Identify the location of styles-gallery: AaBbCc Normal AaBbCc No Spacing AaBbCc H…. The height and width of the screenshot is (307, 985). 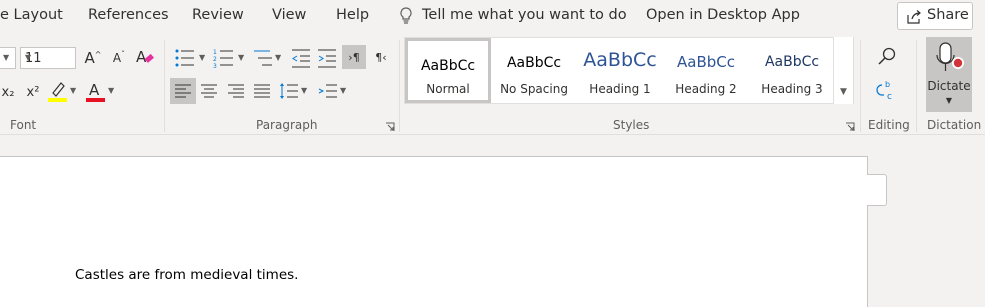
(629, 70).